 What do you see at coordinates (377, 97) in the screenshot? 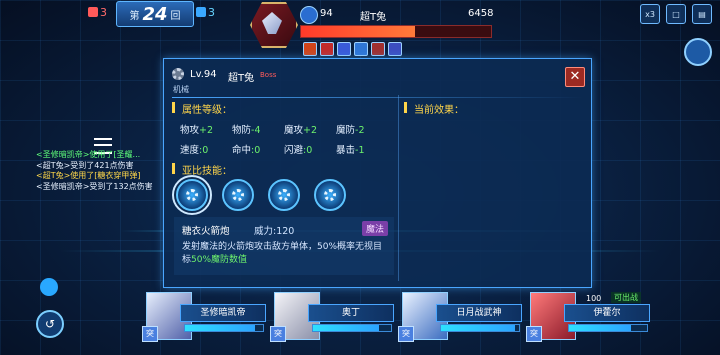
I see `header-divider` at bounding box center [377, 97].